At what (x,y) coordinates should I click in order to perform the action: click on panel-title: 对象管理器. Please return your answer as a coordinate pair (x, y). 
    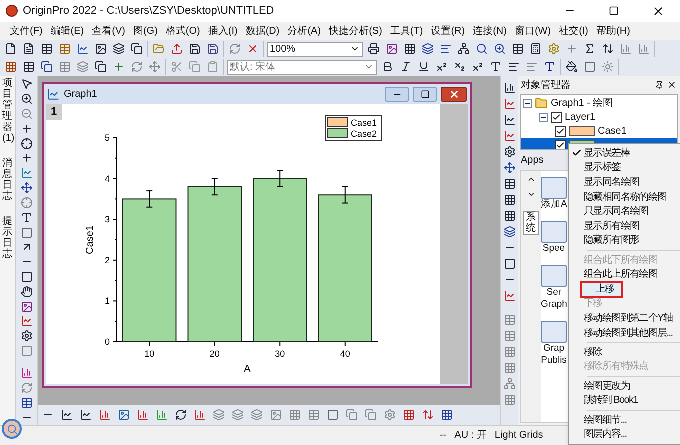
    Looking at the image, I should click on (546, 85).